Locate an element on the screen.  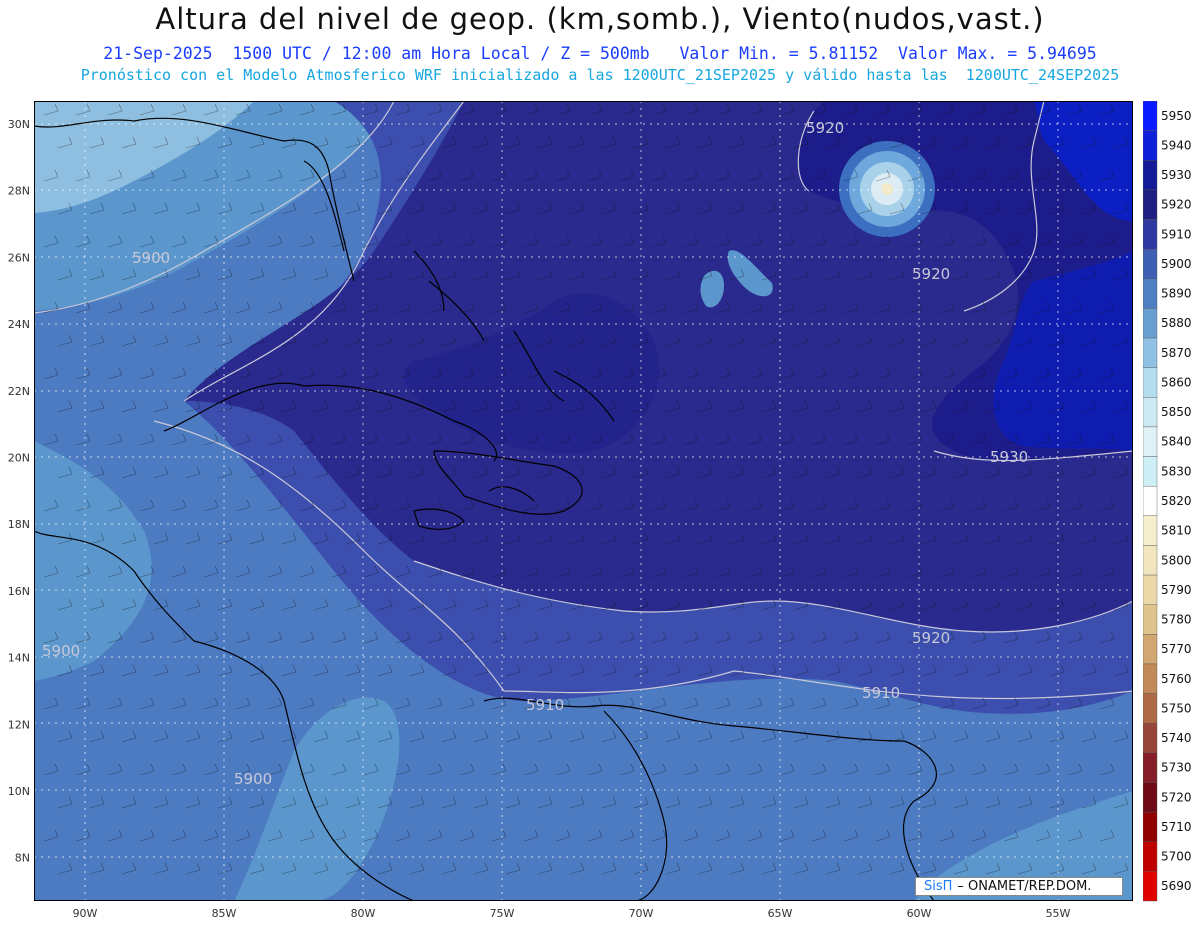
colorbar-label-5790: 5790 is located at coordinates (1176, 590).